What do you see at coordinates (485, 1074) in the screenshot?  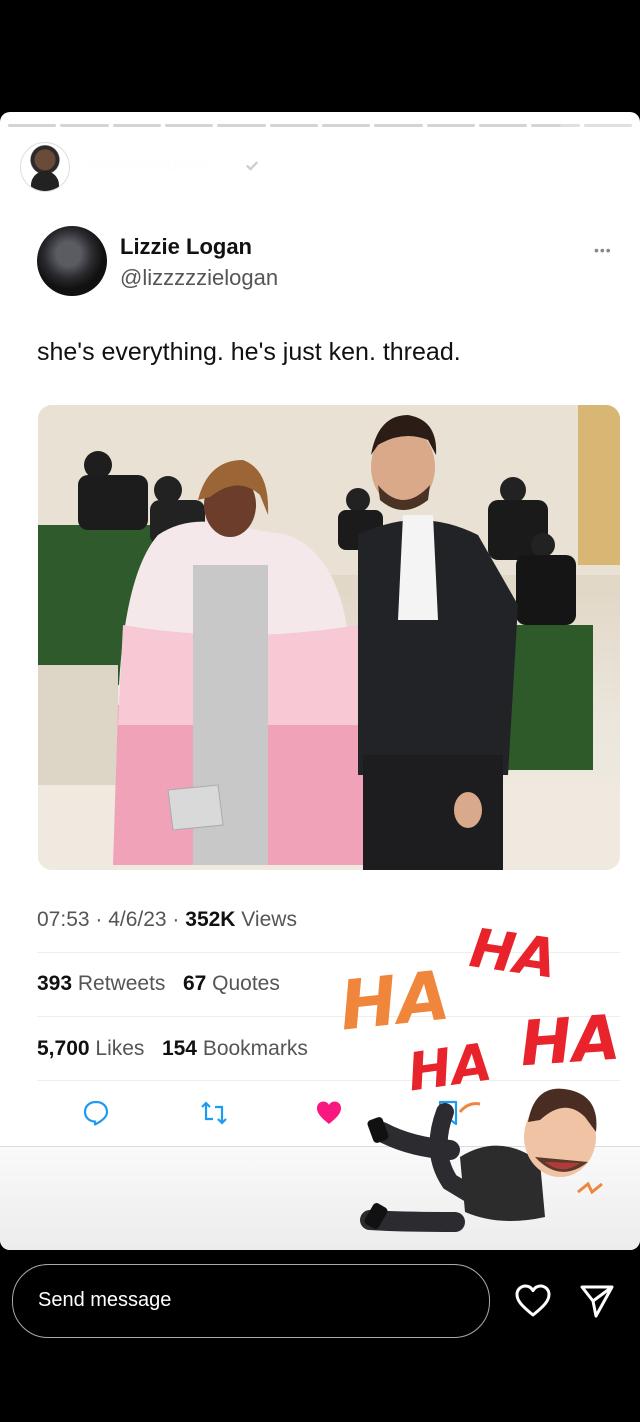 I see `laughing-memoji-sticker: HA HA HA HA` at bounding box center [485, 1074].